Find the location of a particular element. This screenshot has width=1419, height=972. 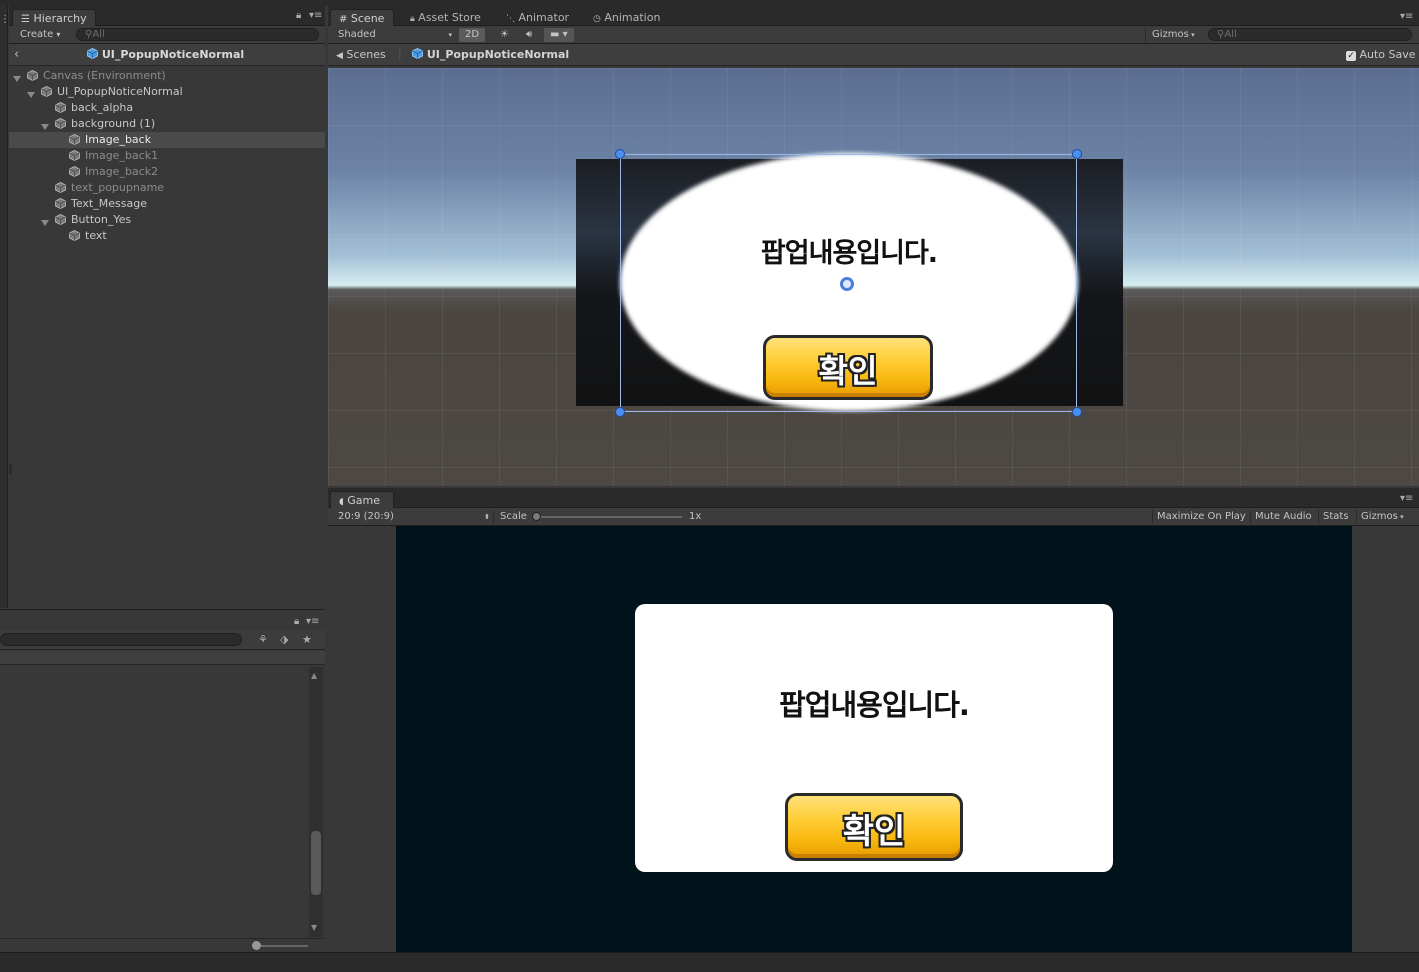

animator-icon: ⋱ is located at coordinates (510, 19).